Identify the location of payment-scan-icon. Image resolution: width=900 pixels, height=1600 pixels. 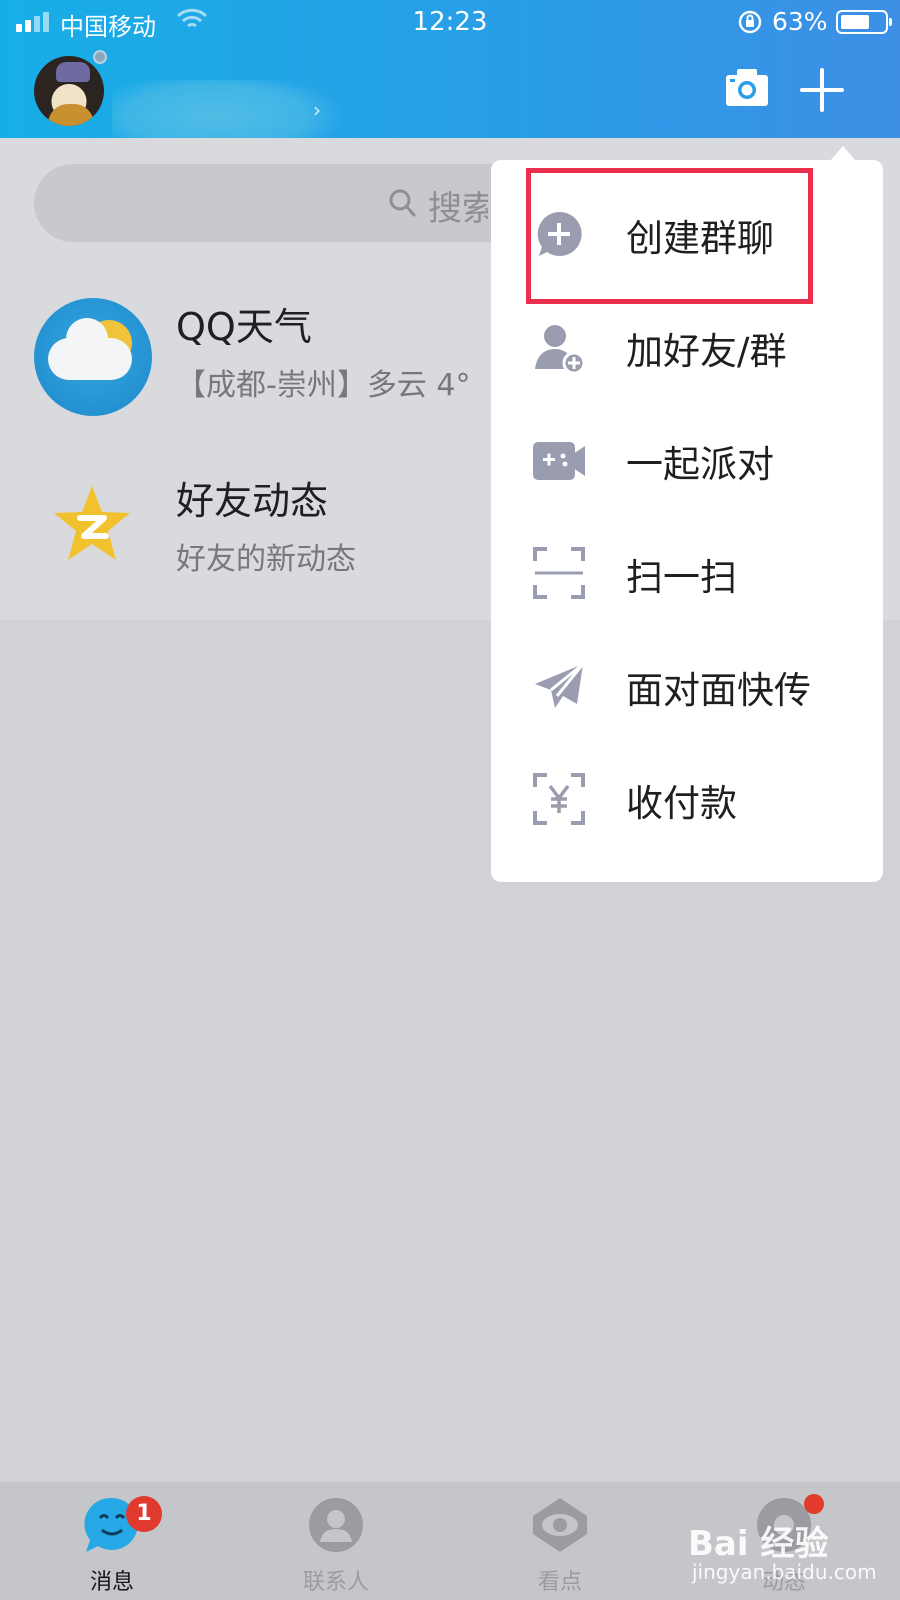
(559, 799).